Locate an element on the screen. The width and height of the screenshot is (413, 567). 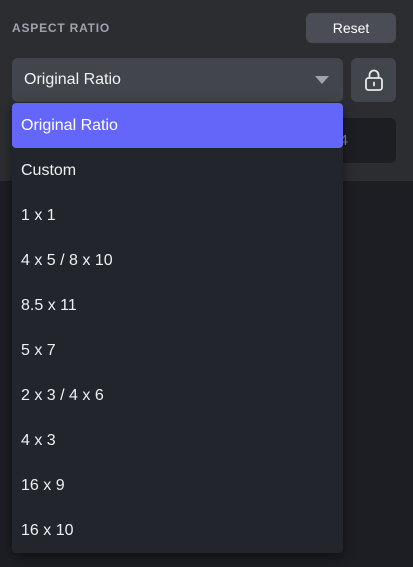
dropdown-option: Custom is located at coordinates (177, 170).